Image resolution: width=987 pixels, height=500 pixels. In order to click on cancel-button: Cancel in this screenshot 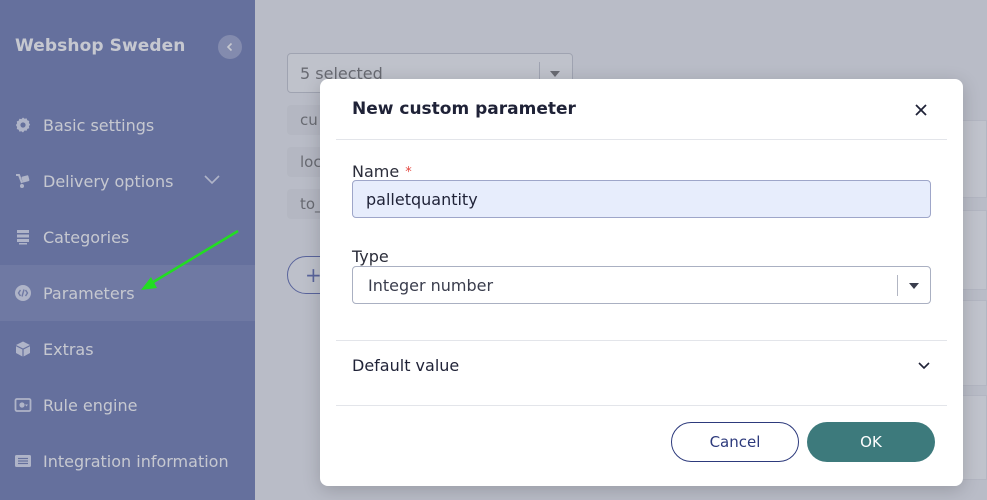, I will do `click(735, 442)`.